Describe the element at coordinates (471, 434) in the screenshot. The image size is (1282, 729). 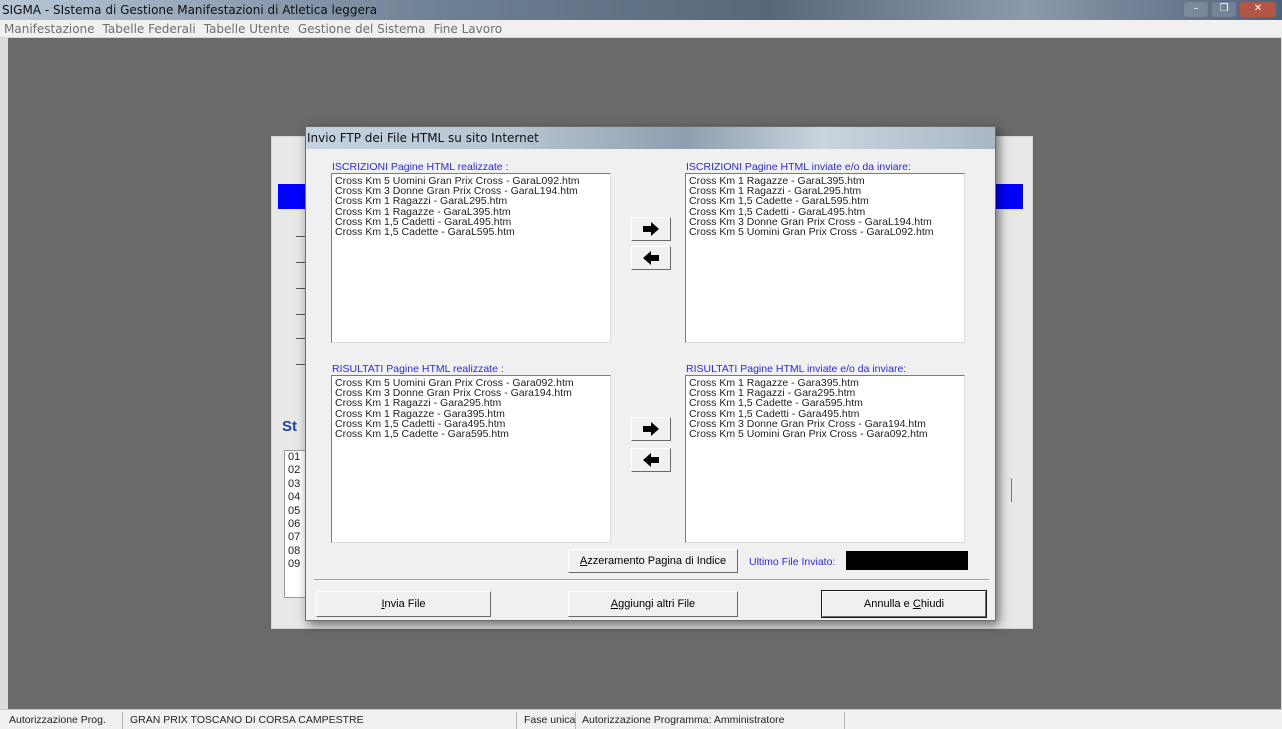
I see `list-item: Cross Km 1,5 Cadette - Gara595.htm` at that location.